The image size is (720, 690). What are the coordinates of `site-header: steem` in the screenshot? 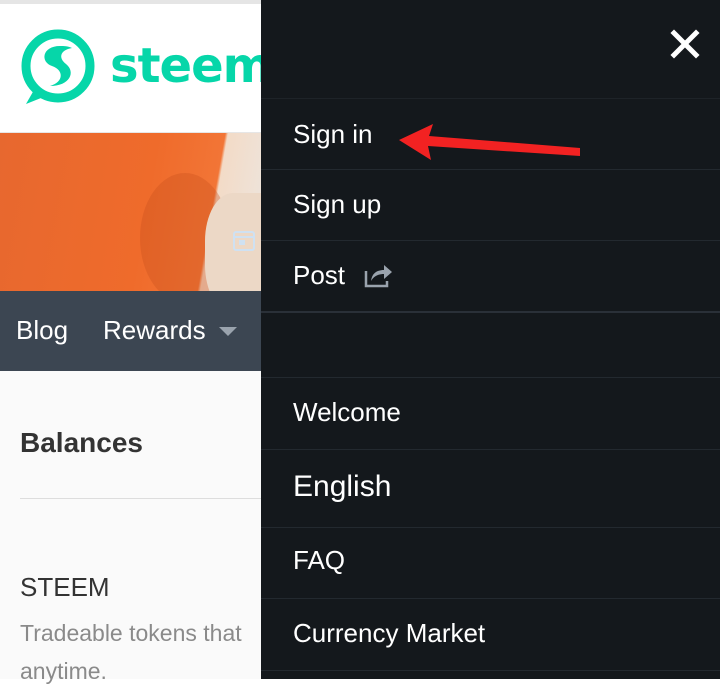 It's located at (136, 68).